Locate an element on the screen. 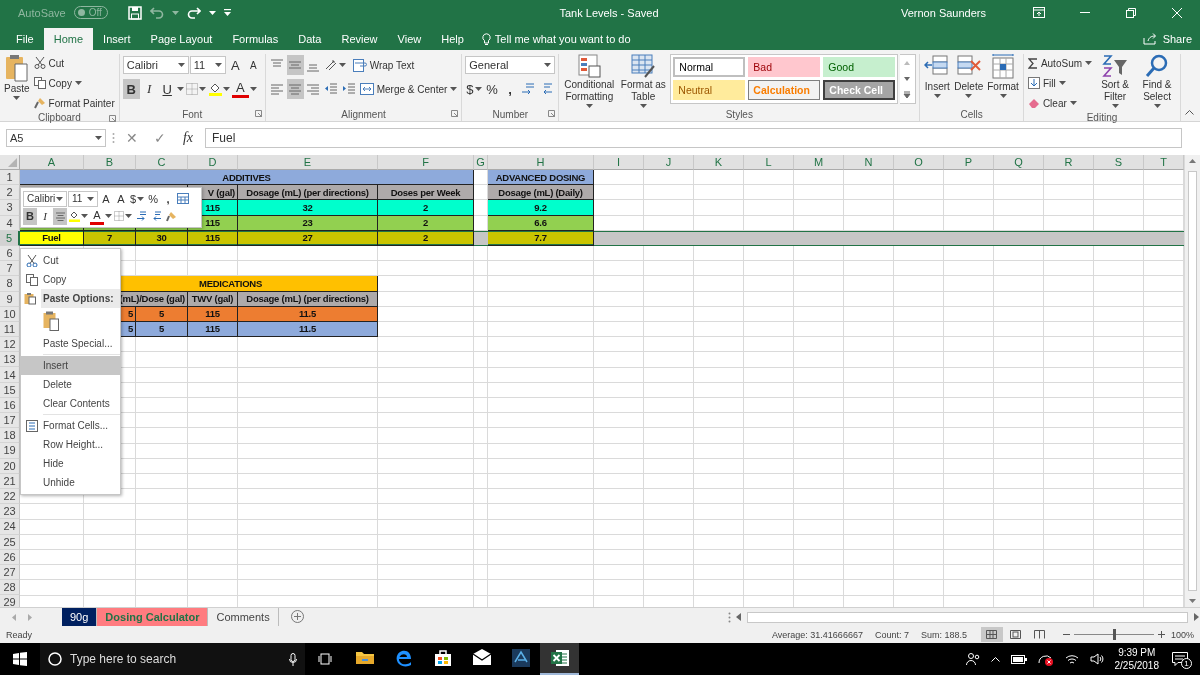 This screenshot has width=1200, height=675. menu-item: Clear Contents is located at coordinates (70, 403).